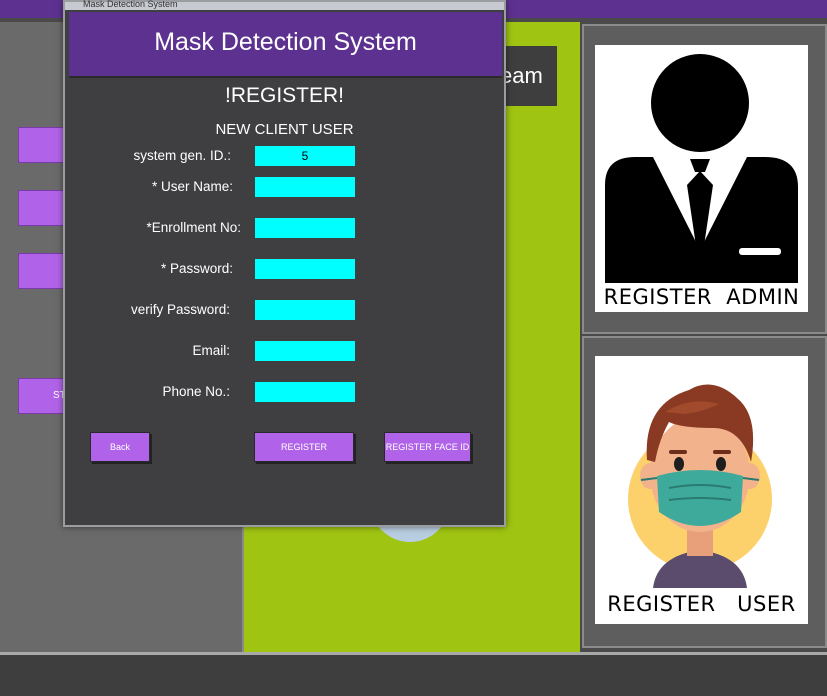 Image resolution: width=827 pixels, height=696 pixels. Describe the element at coordinates (284, 95) in the screenshot. I see `register-heading: !REGISTER!` at that location.